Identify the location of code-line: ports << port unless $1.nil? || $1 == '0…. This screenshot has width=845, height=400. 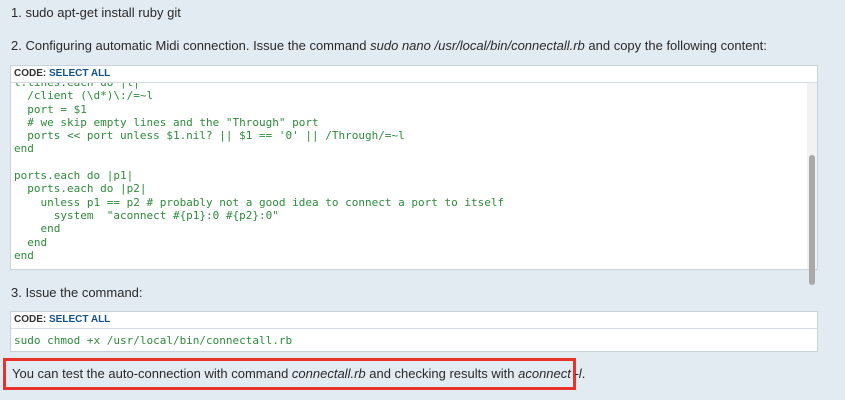
(209, 136).